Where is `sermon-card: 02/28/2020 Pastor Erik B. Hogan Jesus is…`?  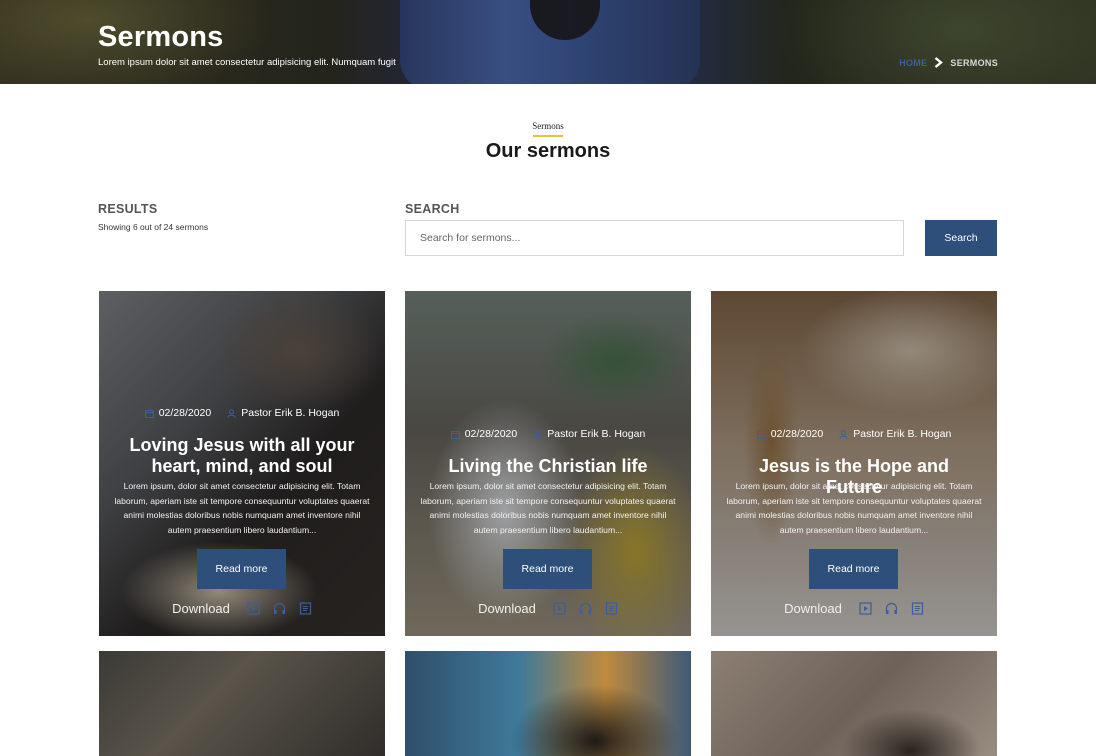 sermon-card: 02/28/2020 Pastor Erik B. Hogan Jesus is… is located at coordinates (854, 463).